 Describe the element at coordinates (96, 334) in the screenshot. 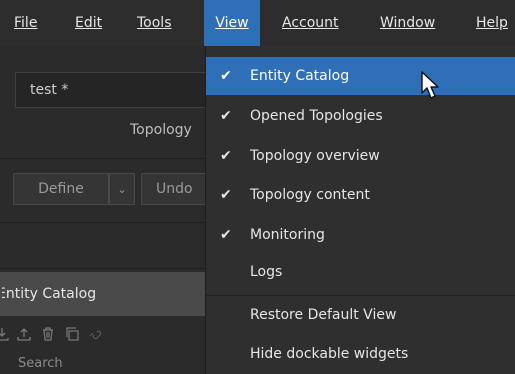

I see `link-icon` at that location.